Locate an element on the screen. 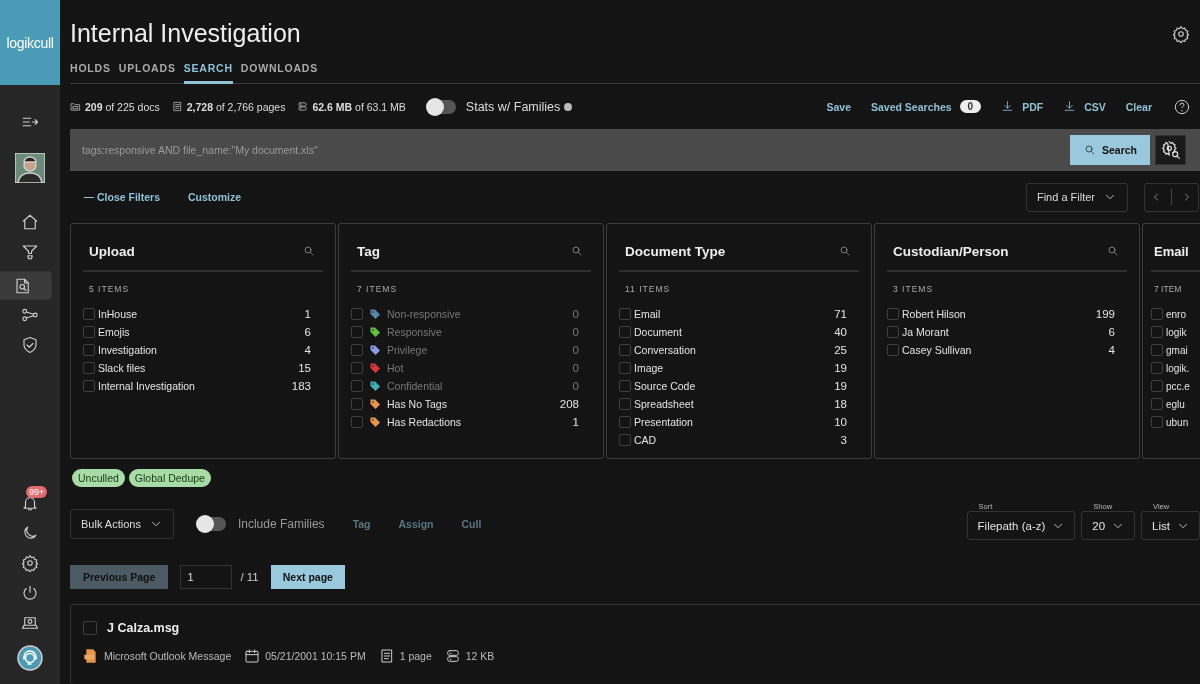 The image size is (1200, 684). tab: DOWNLOADS is located at coordinates (279, 70).